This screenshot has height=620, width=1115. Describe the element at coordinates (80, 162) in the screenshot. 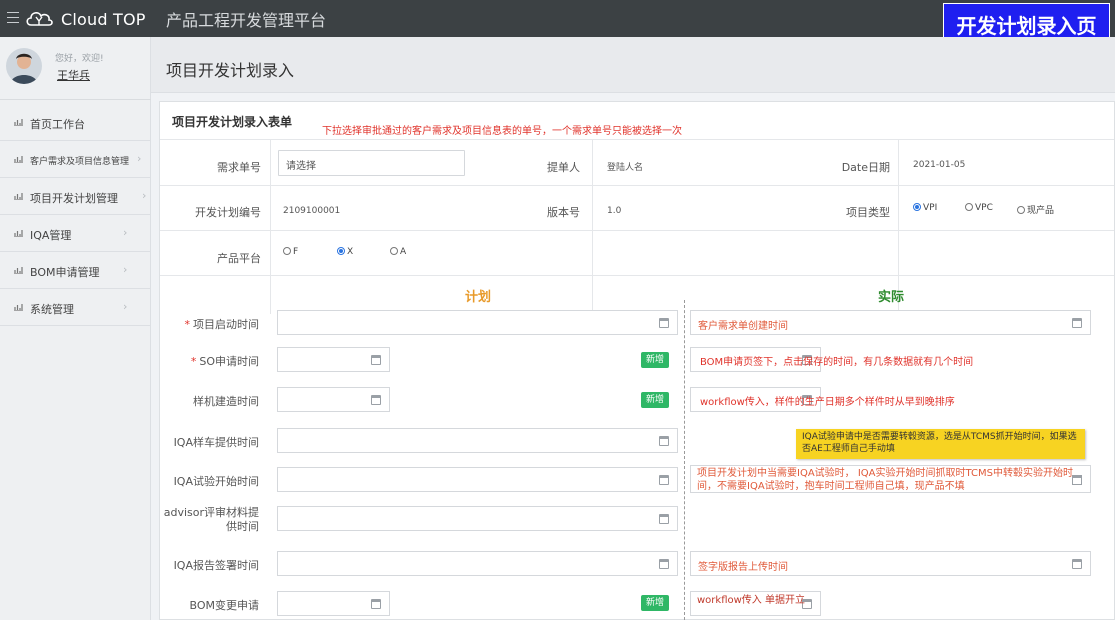

I see `sidebar-item-label: 客户需求及项目信息管理` at that location.